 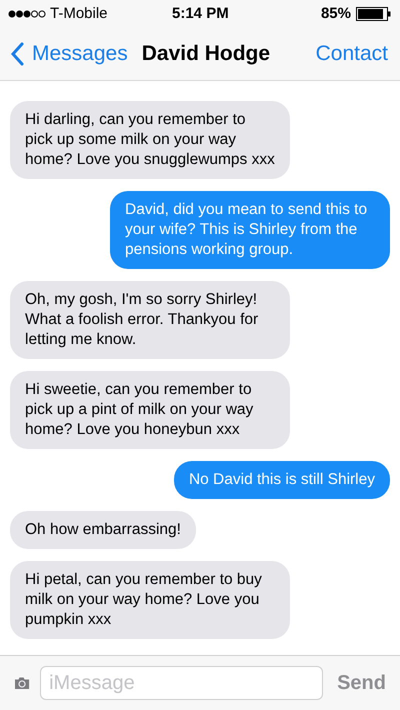 I want to click on message-input-field: iMessage, so click(x=182, y=683).